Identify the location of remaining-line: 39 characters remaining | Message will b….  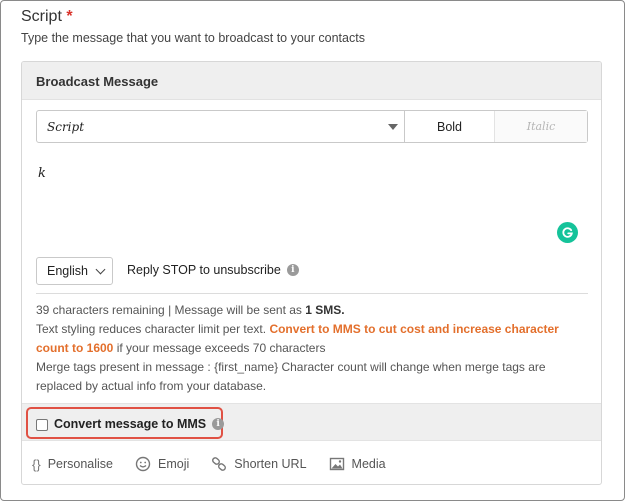
(312, 310).